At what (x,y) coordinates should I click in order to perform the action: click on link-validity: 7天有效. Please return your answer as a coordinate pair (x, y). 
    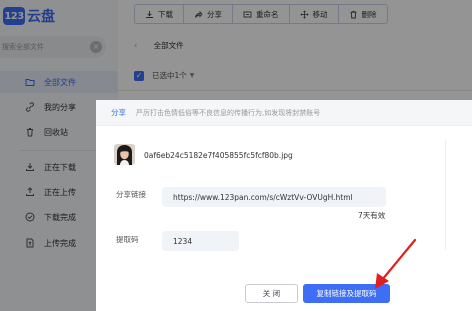
    Looking at the image, I should click on (372, 215).